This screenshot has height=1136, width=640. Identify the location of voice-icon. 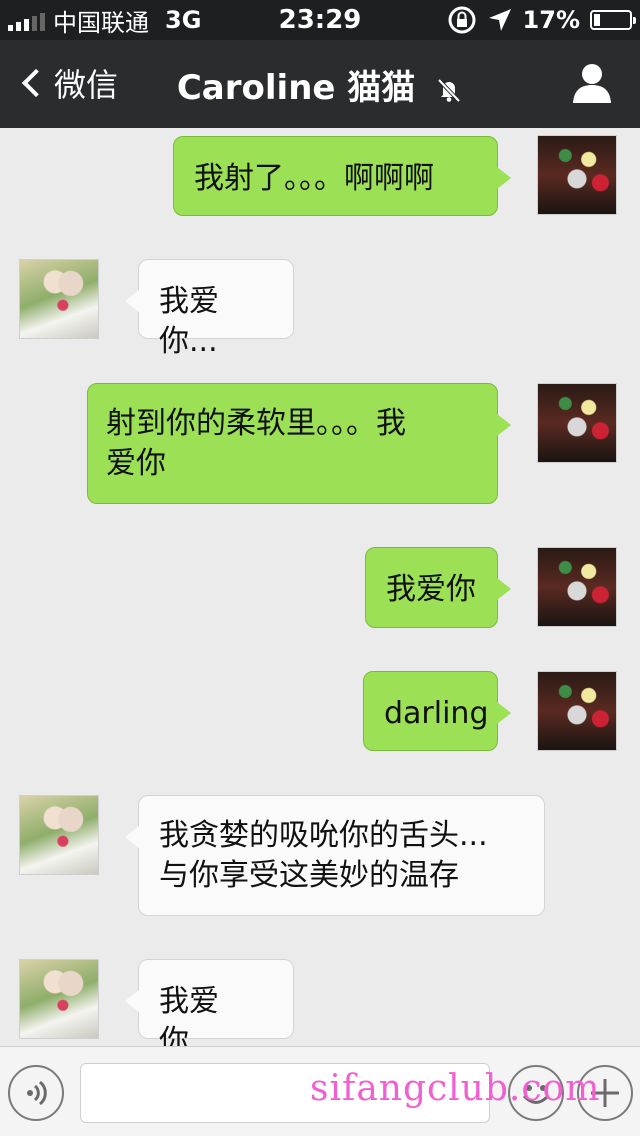
(37, 1093).